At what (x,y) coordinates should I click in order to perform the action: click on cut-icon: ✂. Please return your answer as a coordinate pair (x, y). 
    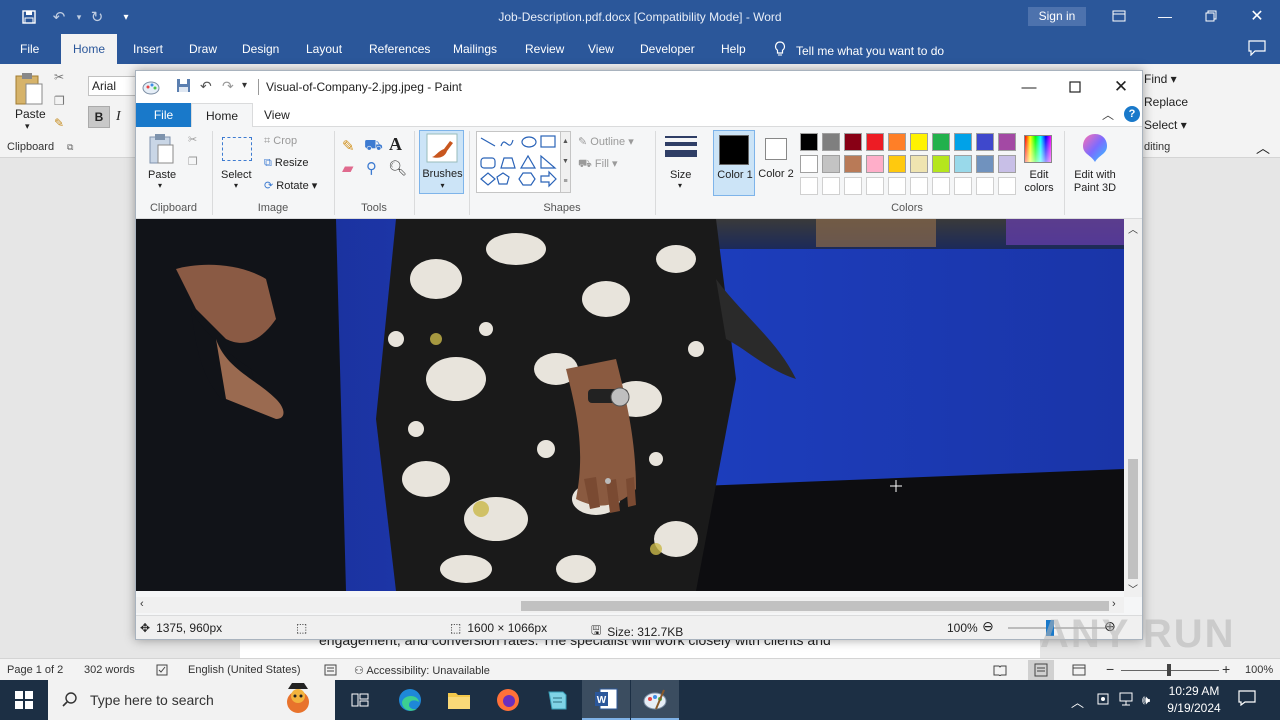
    Looking at the image, I should click on (59, 77).